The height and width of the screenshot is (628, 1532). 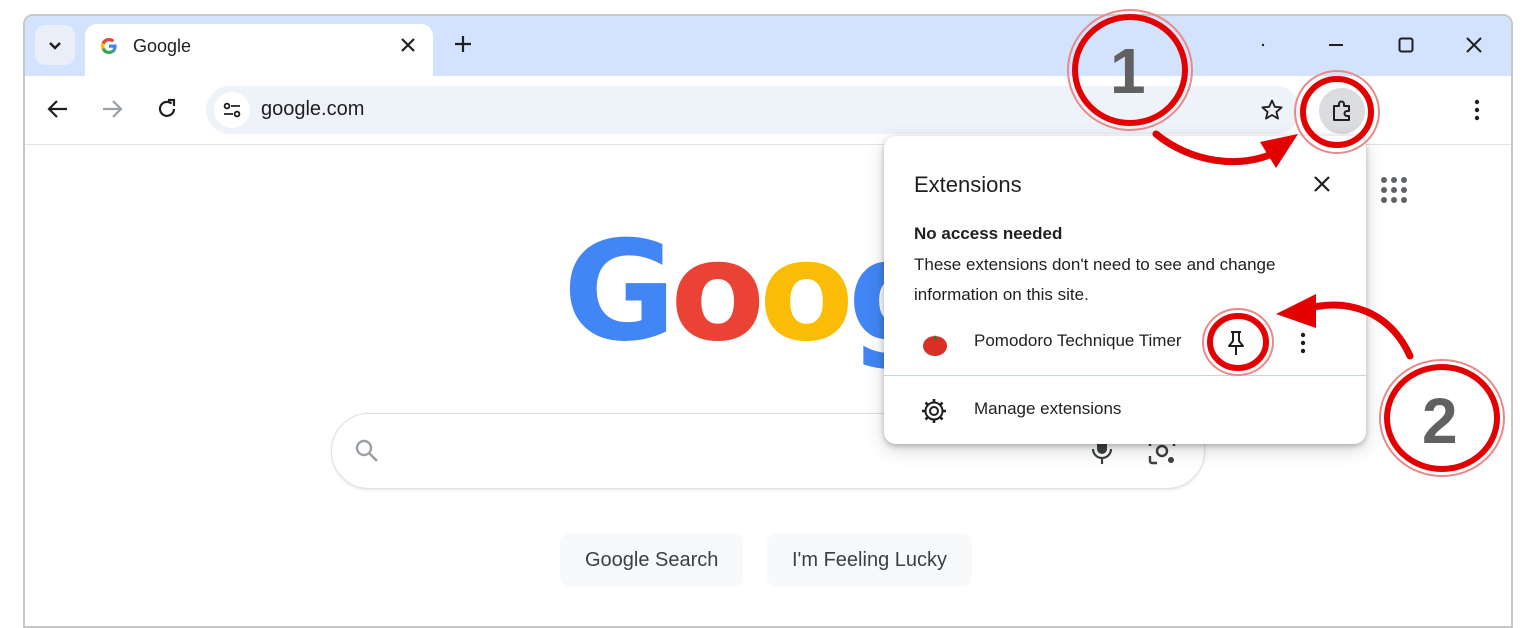 What do you see at coordinates (935, 345) in the screenshot?
I see `tomato-icon` at bounding box center [935, 345].